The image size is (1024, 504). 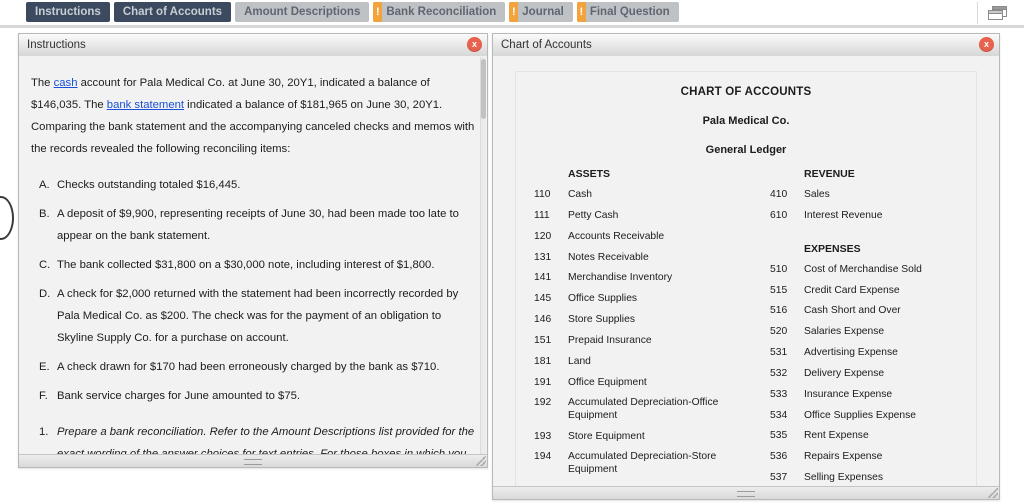 I want to click on account-row: 510 Cost of Merchandise Sold, so click(x=868, y=270).